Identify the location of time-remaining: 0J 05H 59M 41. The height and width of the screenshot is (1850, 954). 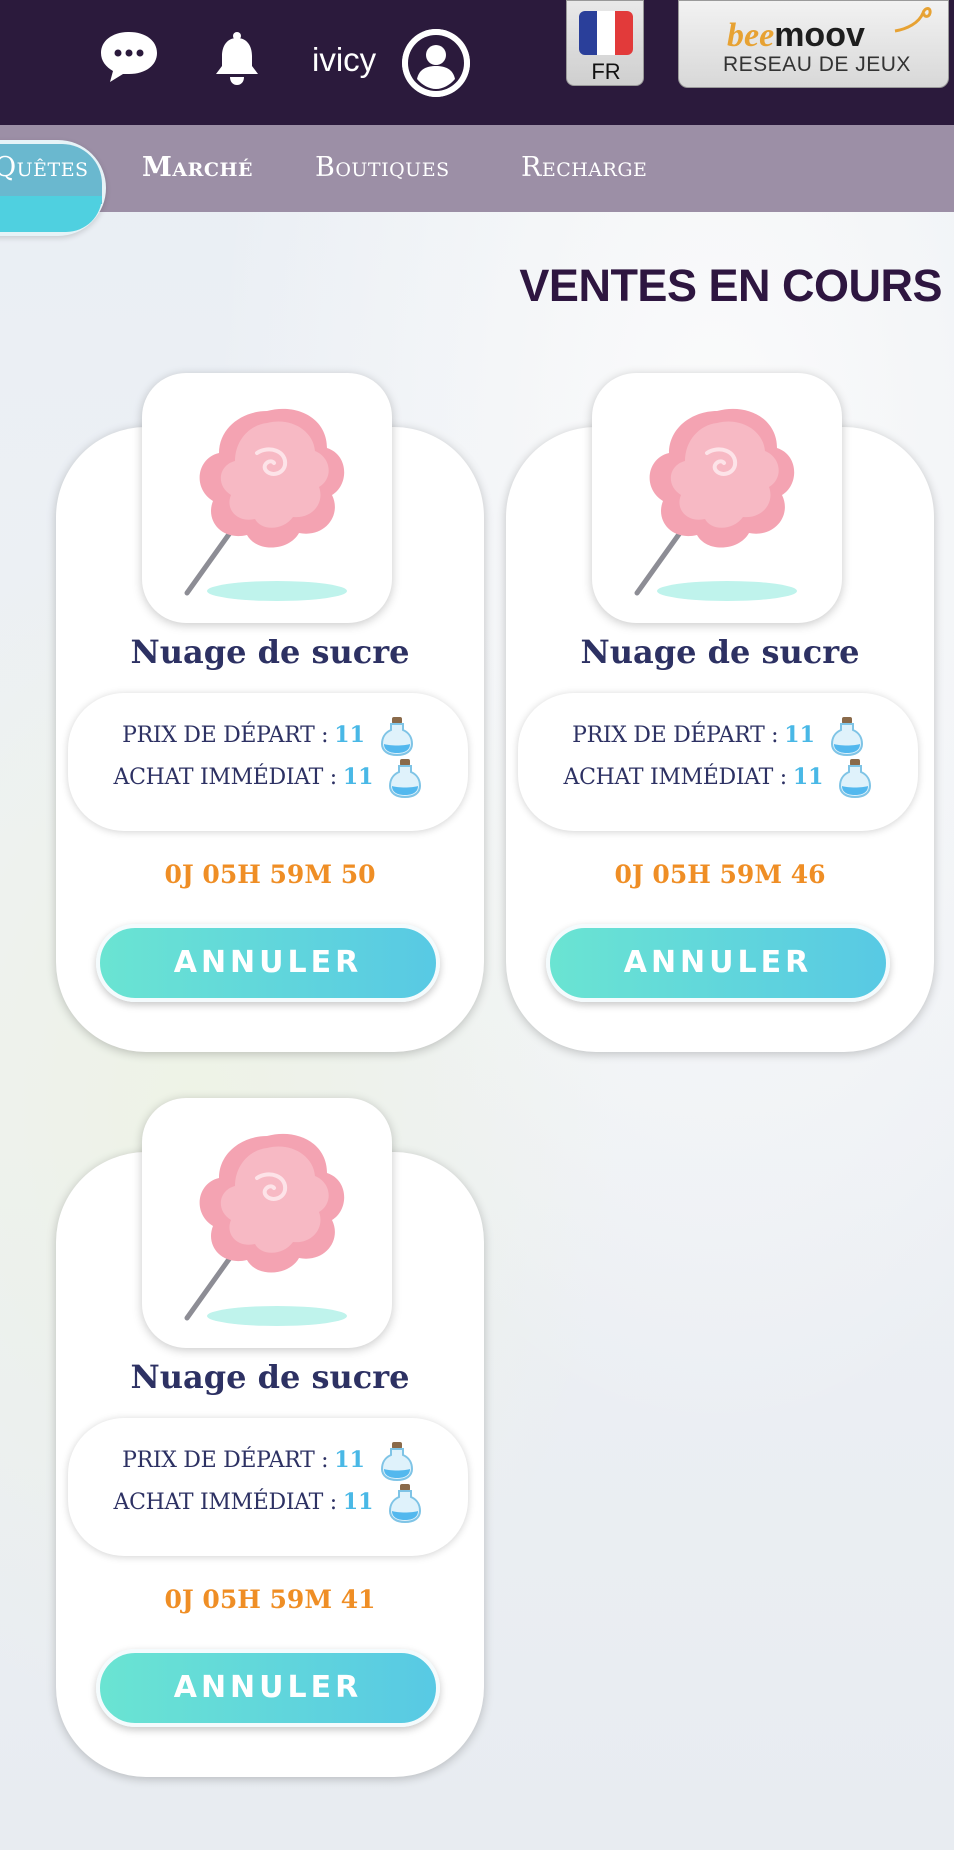
(270, 1599).